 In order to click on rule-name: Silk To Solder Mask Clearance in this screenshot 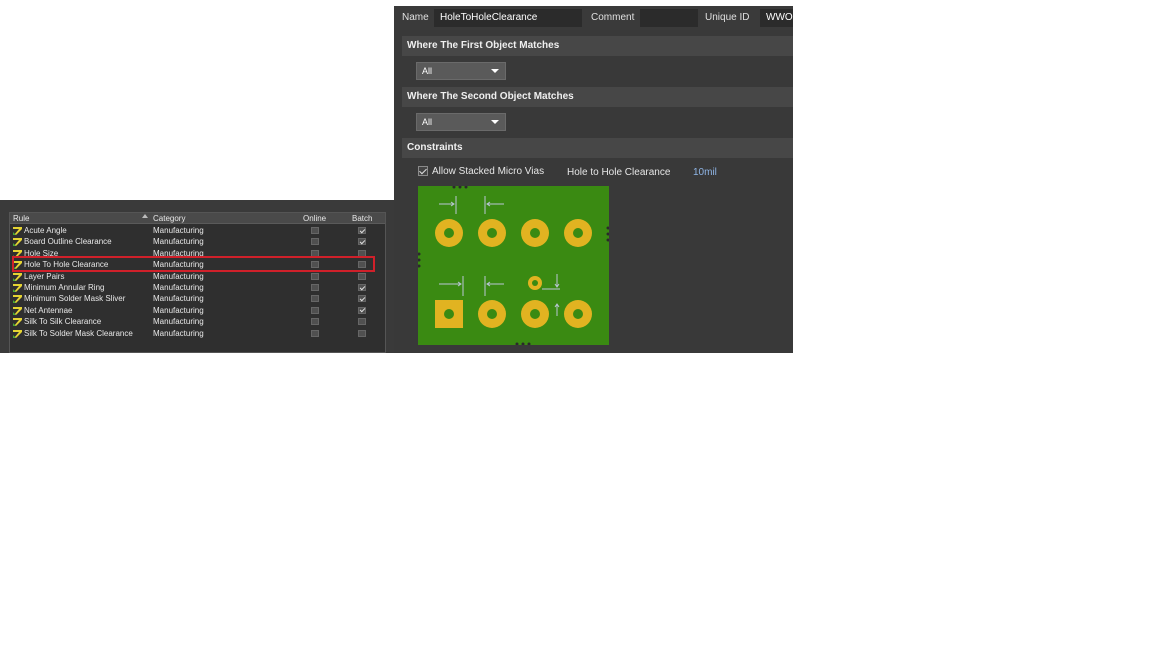, I will do `click(78, 333)`.